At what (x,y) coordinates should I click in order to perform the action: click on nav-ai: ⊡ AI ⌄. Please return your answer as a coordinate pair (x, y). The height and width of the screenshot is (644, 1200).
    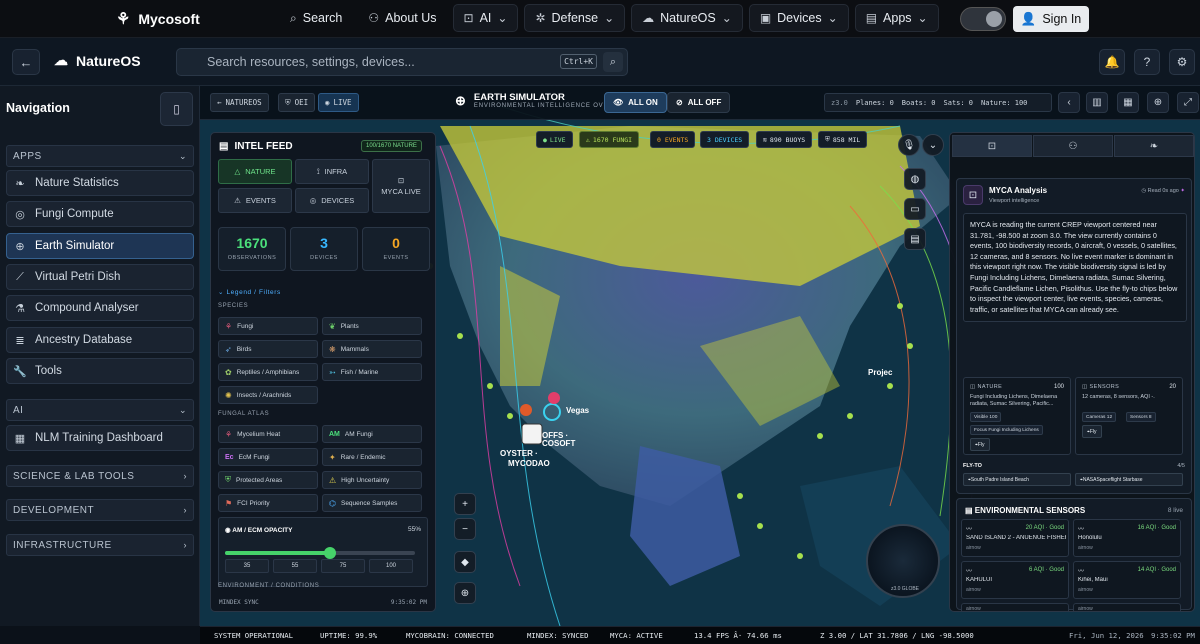
    Looking at the image, I should click on (485, 18).